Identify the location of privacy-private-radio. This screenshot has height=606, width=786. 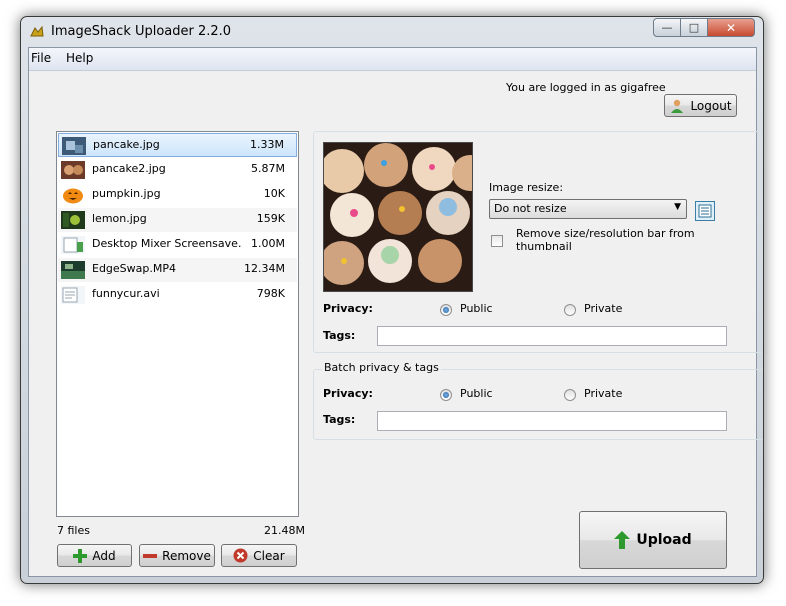
(570, 310).